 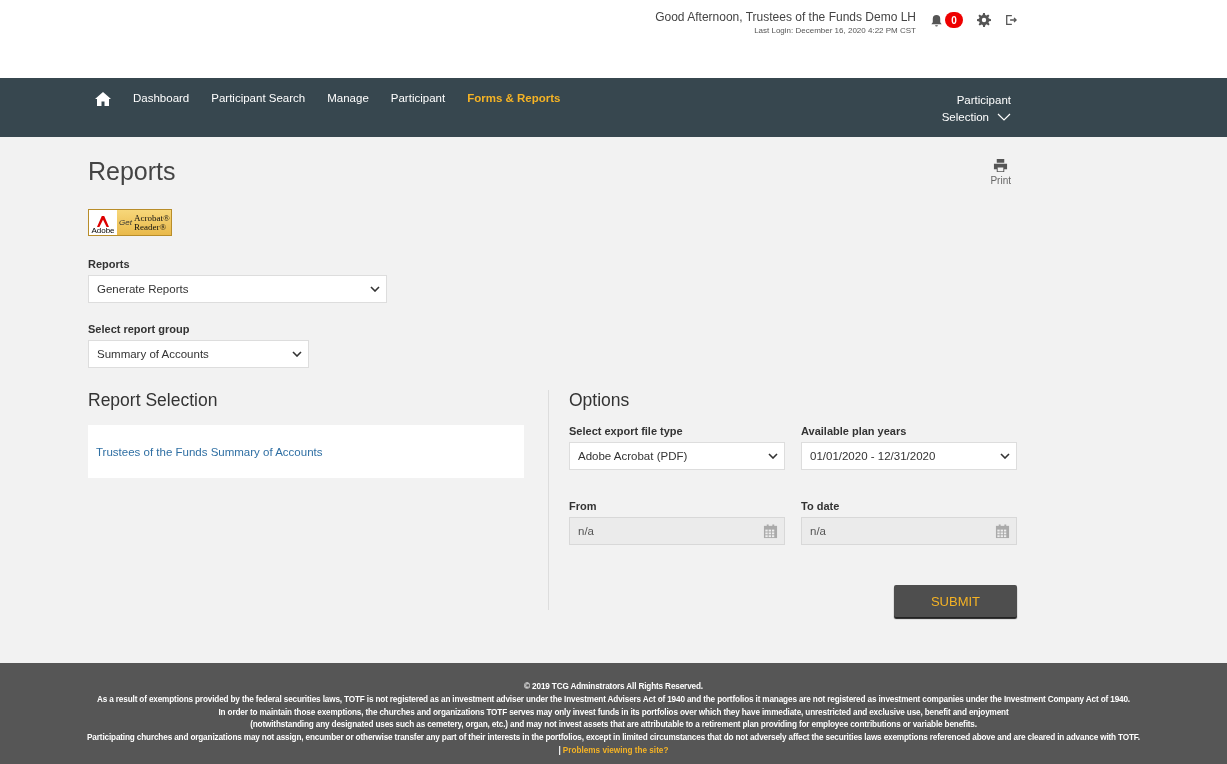 What do you see at coordinates (161, 98) in the screenshot?
I see `nav-link: Dashboard` at bounding box center [161, 98].